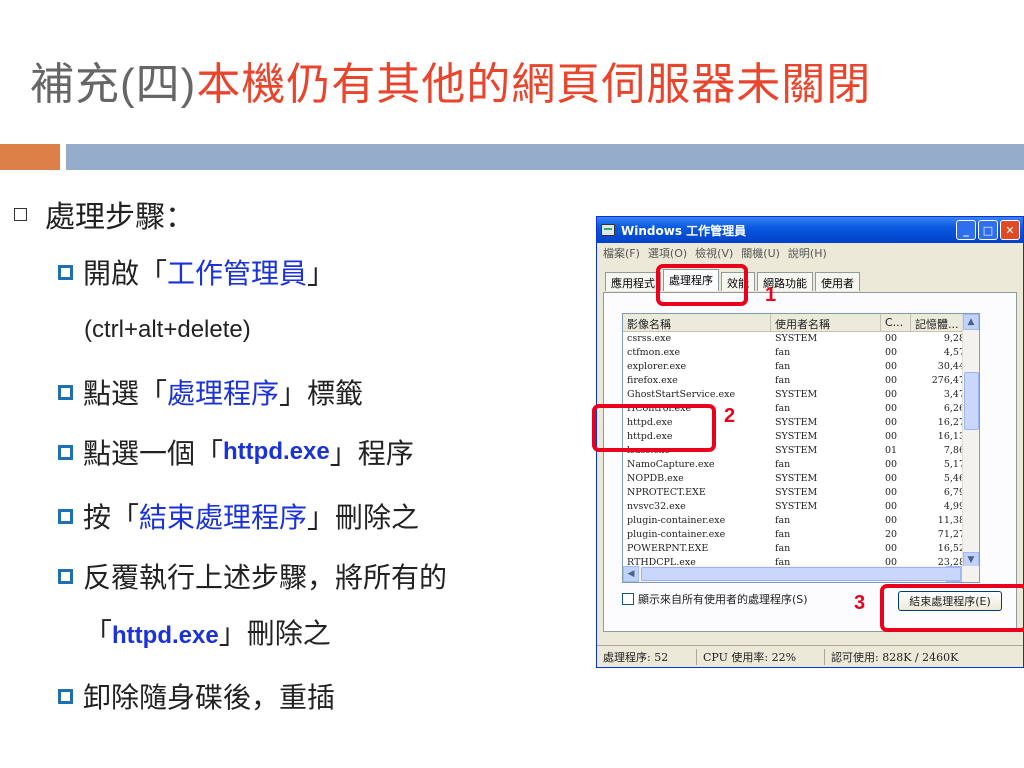 The image size is (1024, 768). I want to click on menu-file: 檔案(F), so click(621, 253).